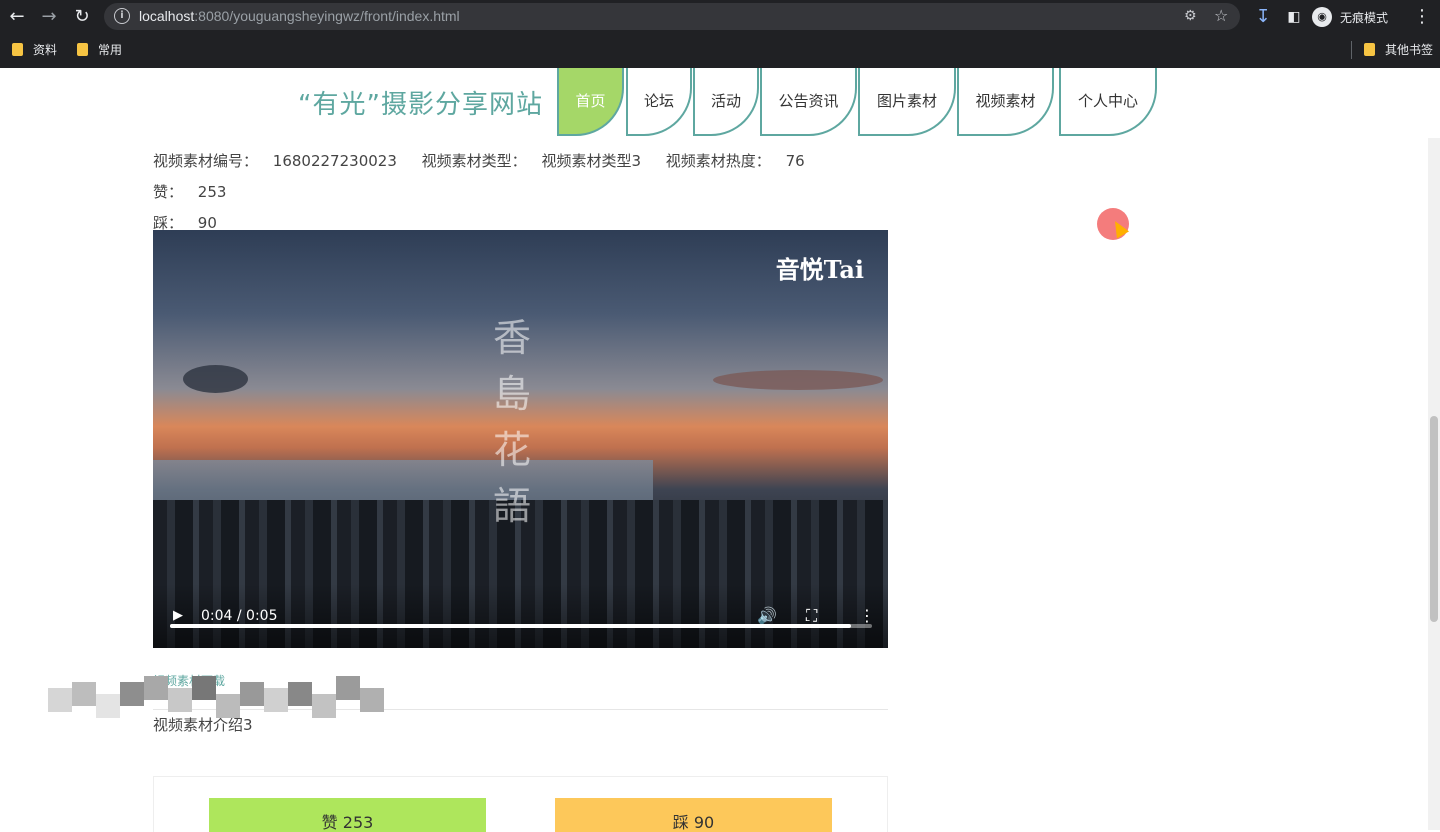 This screenshot has width=1440, height=832. I want to click on reload-icon: ↻, so click(82, 17).